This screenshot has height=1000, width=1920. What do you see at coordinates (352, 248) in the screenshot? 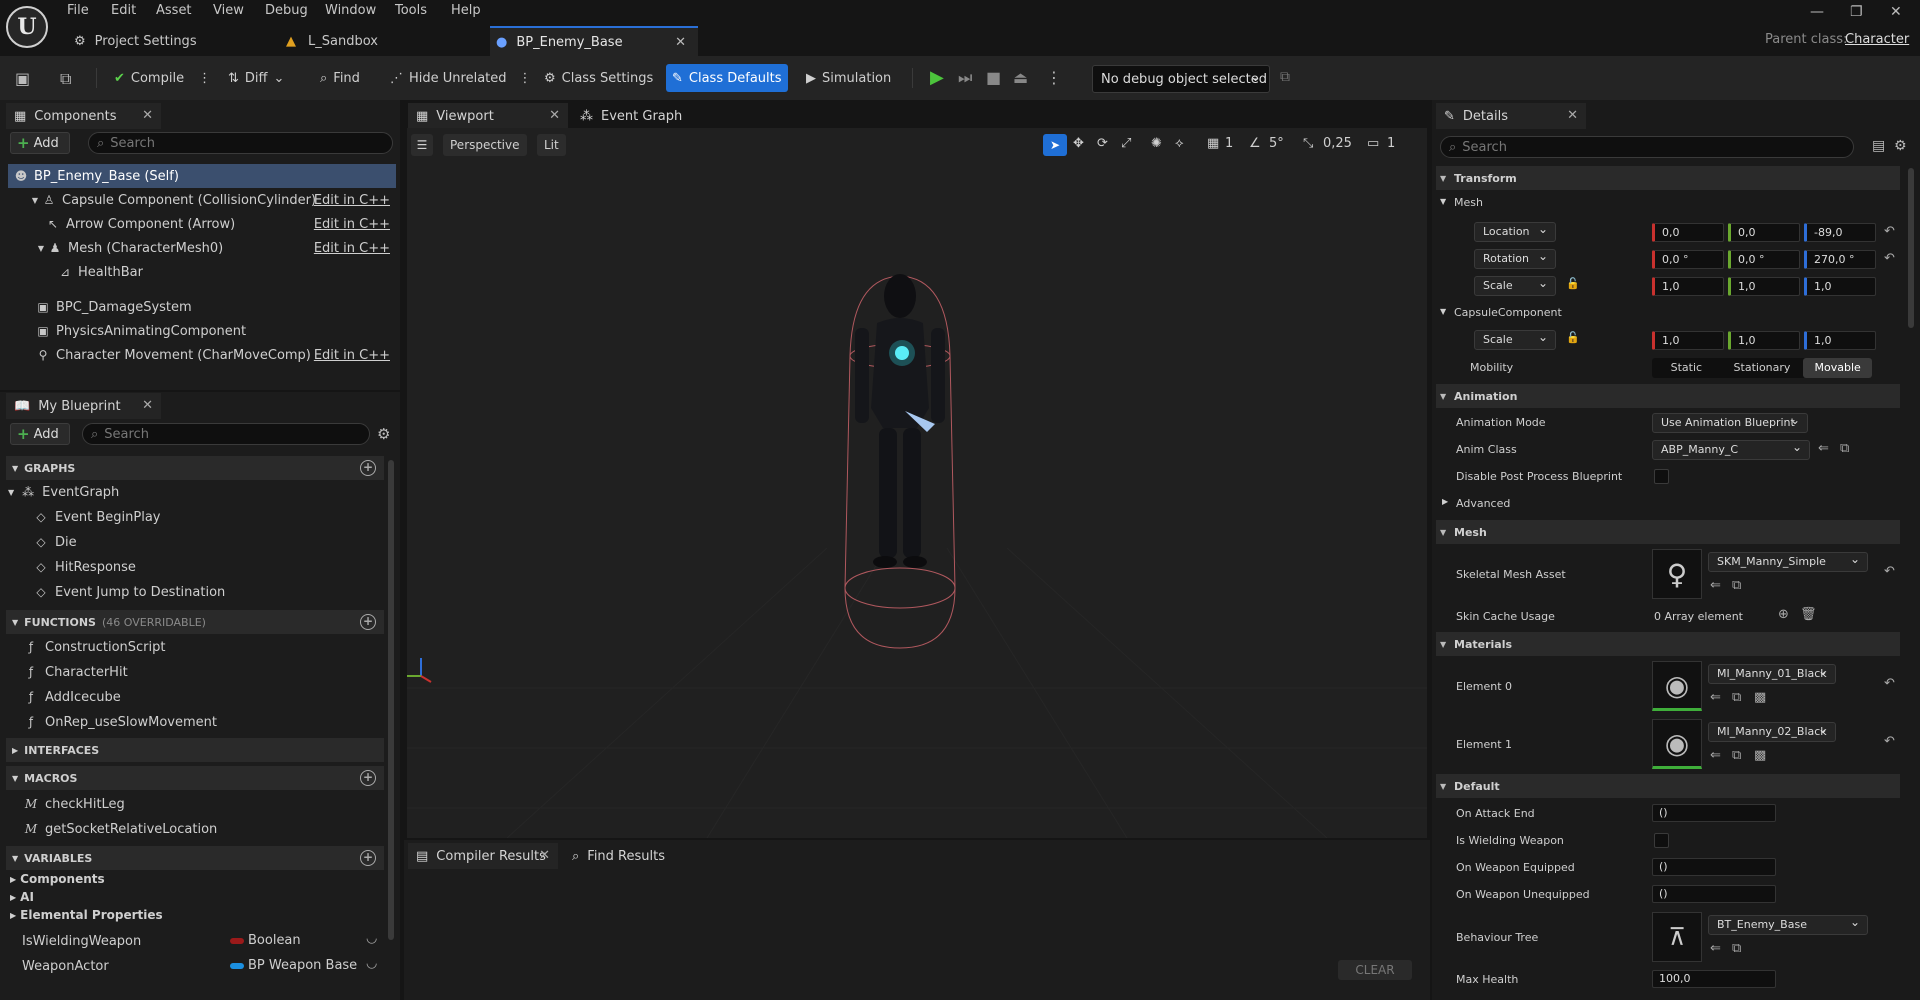
I see `edit-in-cpp-link: Edit in C++` at bounding box center [352, 248].